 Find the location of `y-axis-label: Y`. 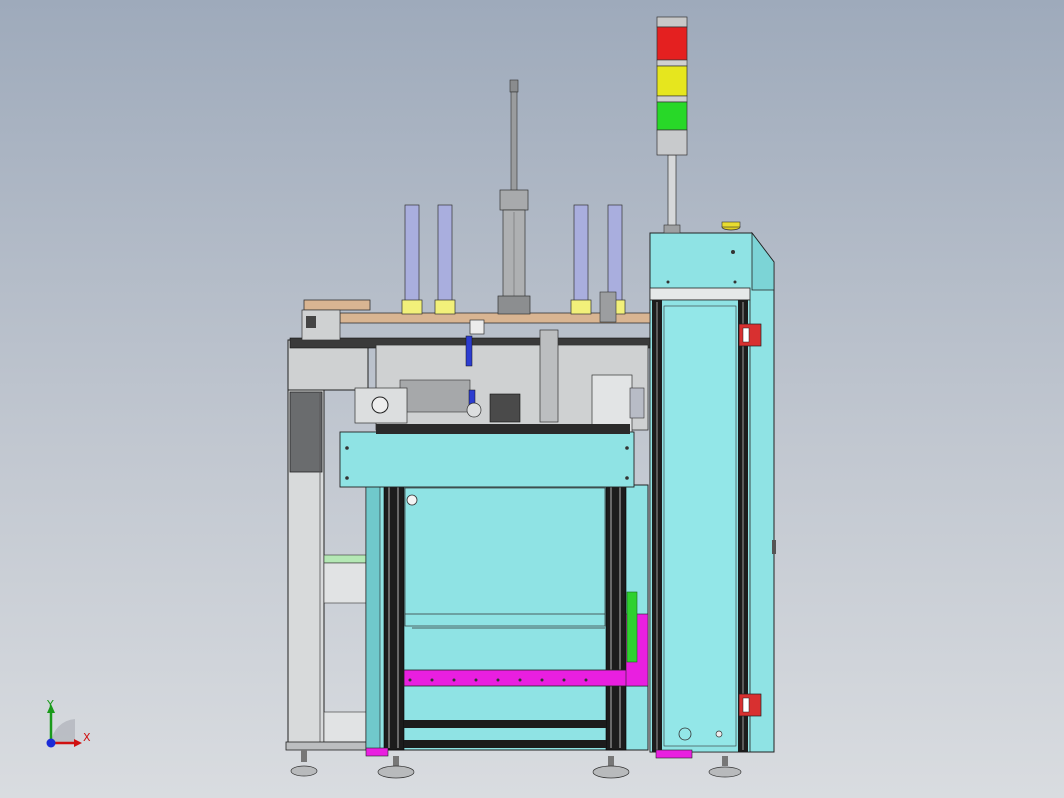

y-axis-label: Y is located at coordinates (50, 704).